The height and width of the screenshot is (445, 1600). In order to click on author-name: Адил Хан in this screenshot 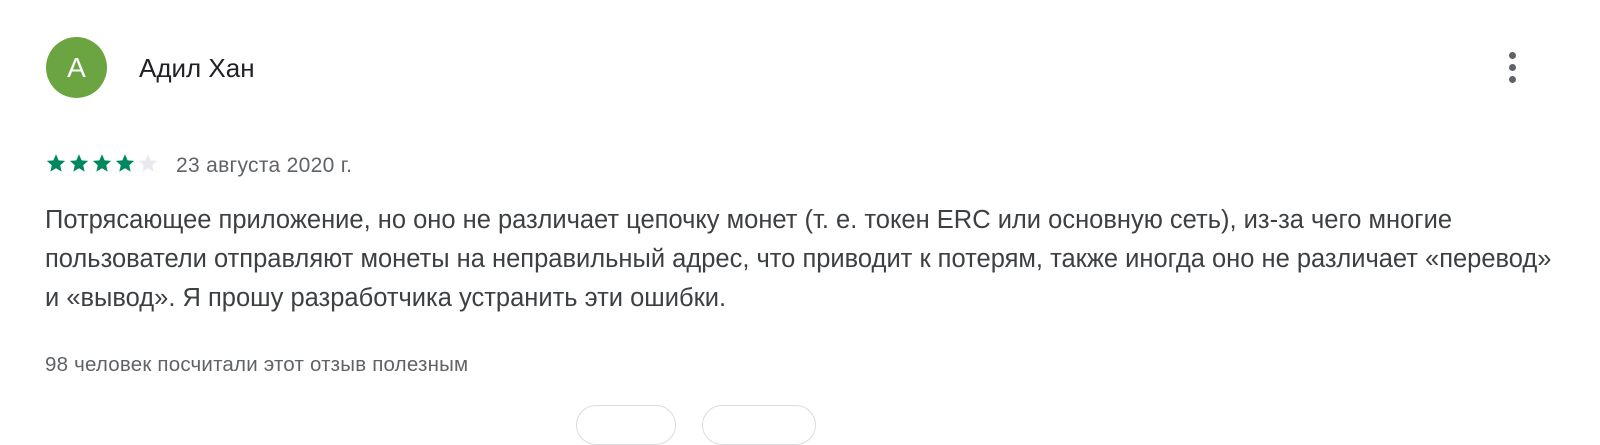, I will do `click(197, 68)`.